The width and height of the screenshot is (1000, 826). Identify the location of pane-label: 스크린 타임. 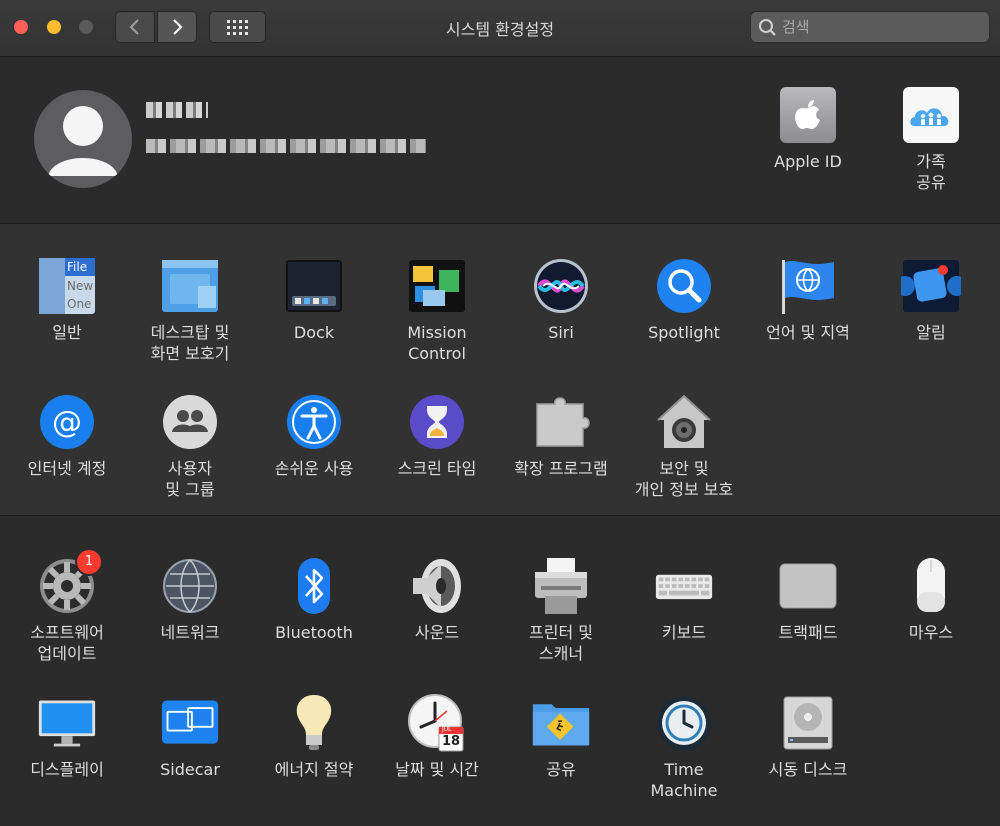
(437, 468).